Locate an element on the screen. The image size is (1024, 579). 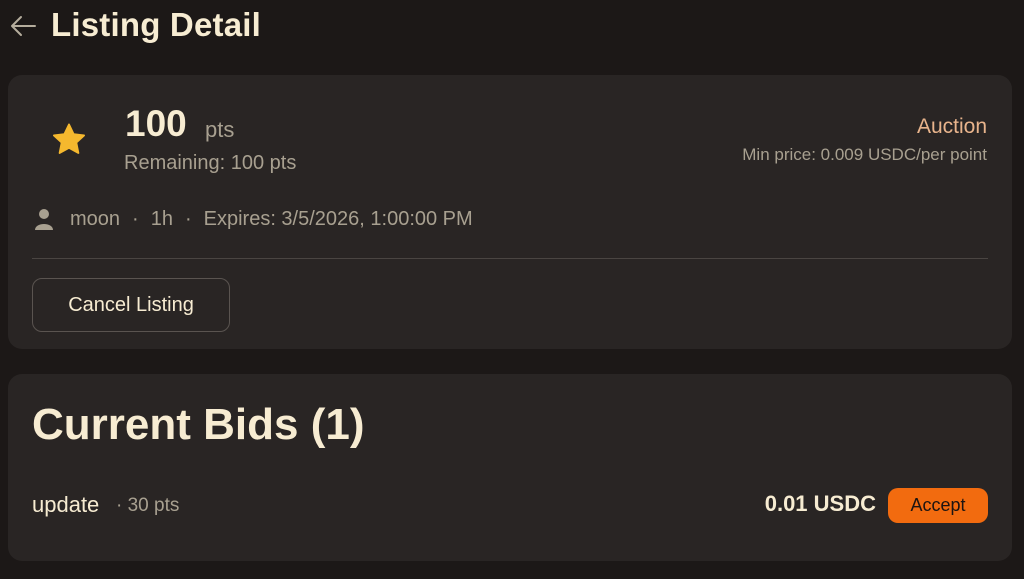
page-header: Listing Detail is located at coordinates (512, 28).